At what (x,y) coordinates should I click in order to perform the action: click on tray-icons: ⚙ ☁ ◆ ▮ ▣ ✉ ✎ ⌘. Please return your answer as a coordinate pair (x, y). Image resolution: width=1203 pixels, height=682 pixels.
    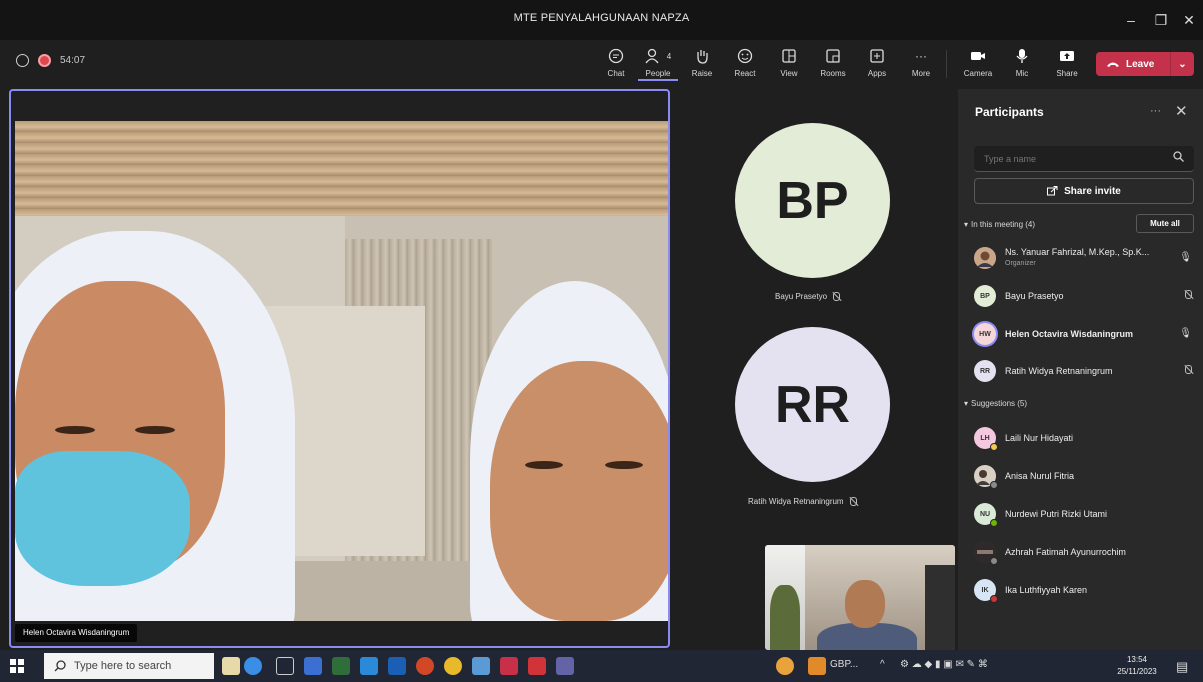
    Looking at the image, I should click on (944, 664).